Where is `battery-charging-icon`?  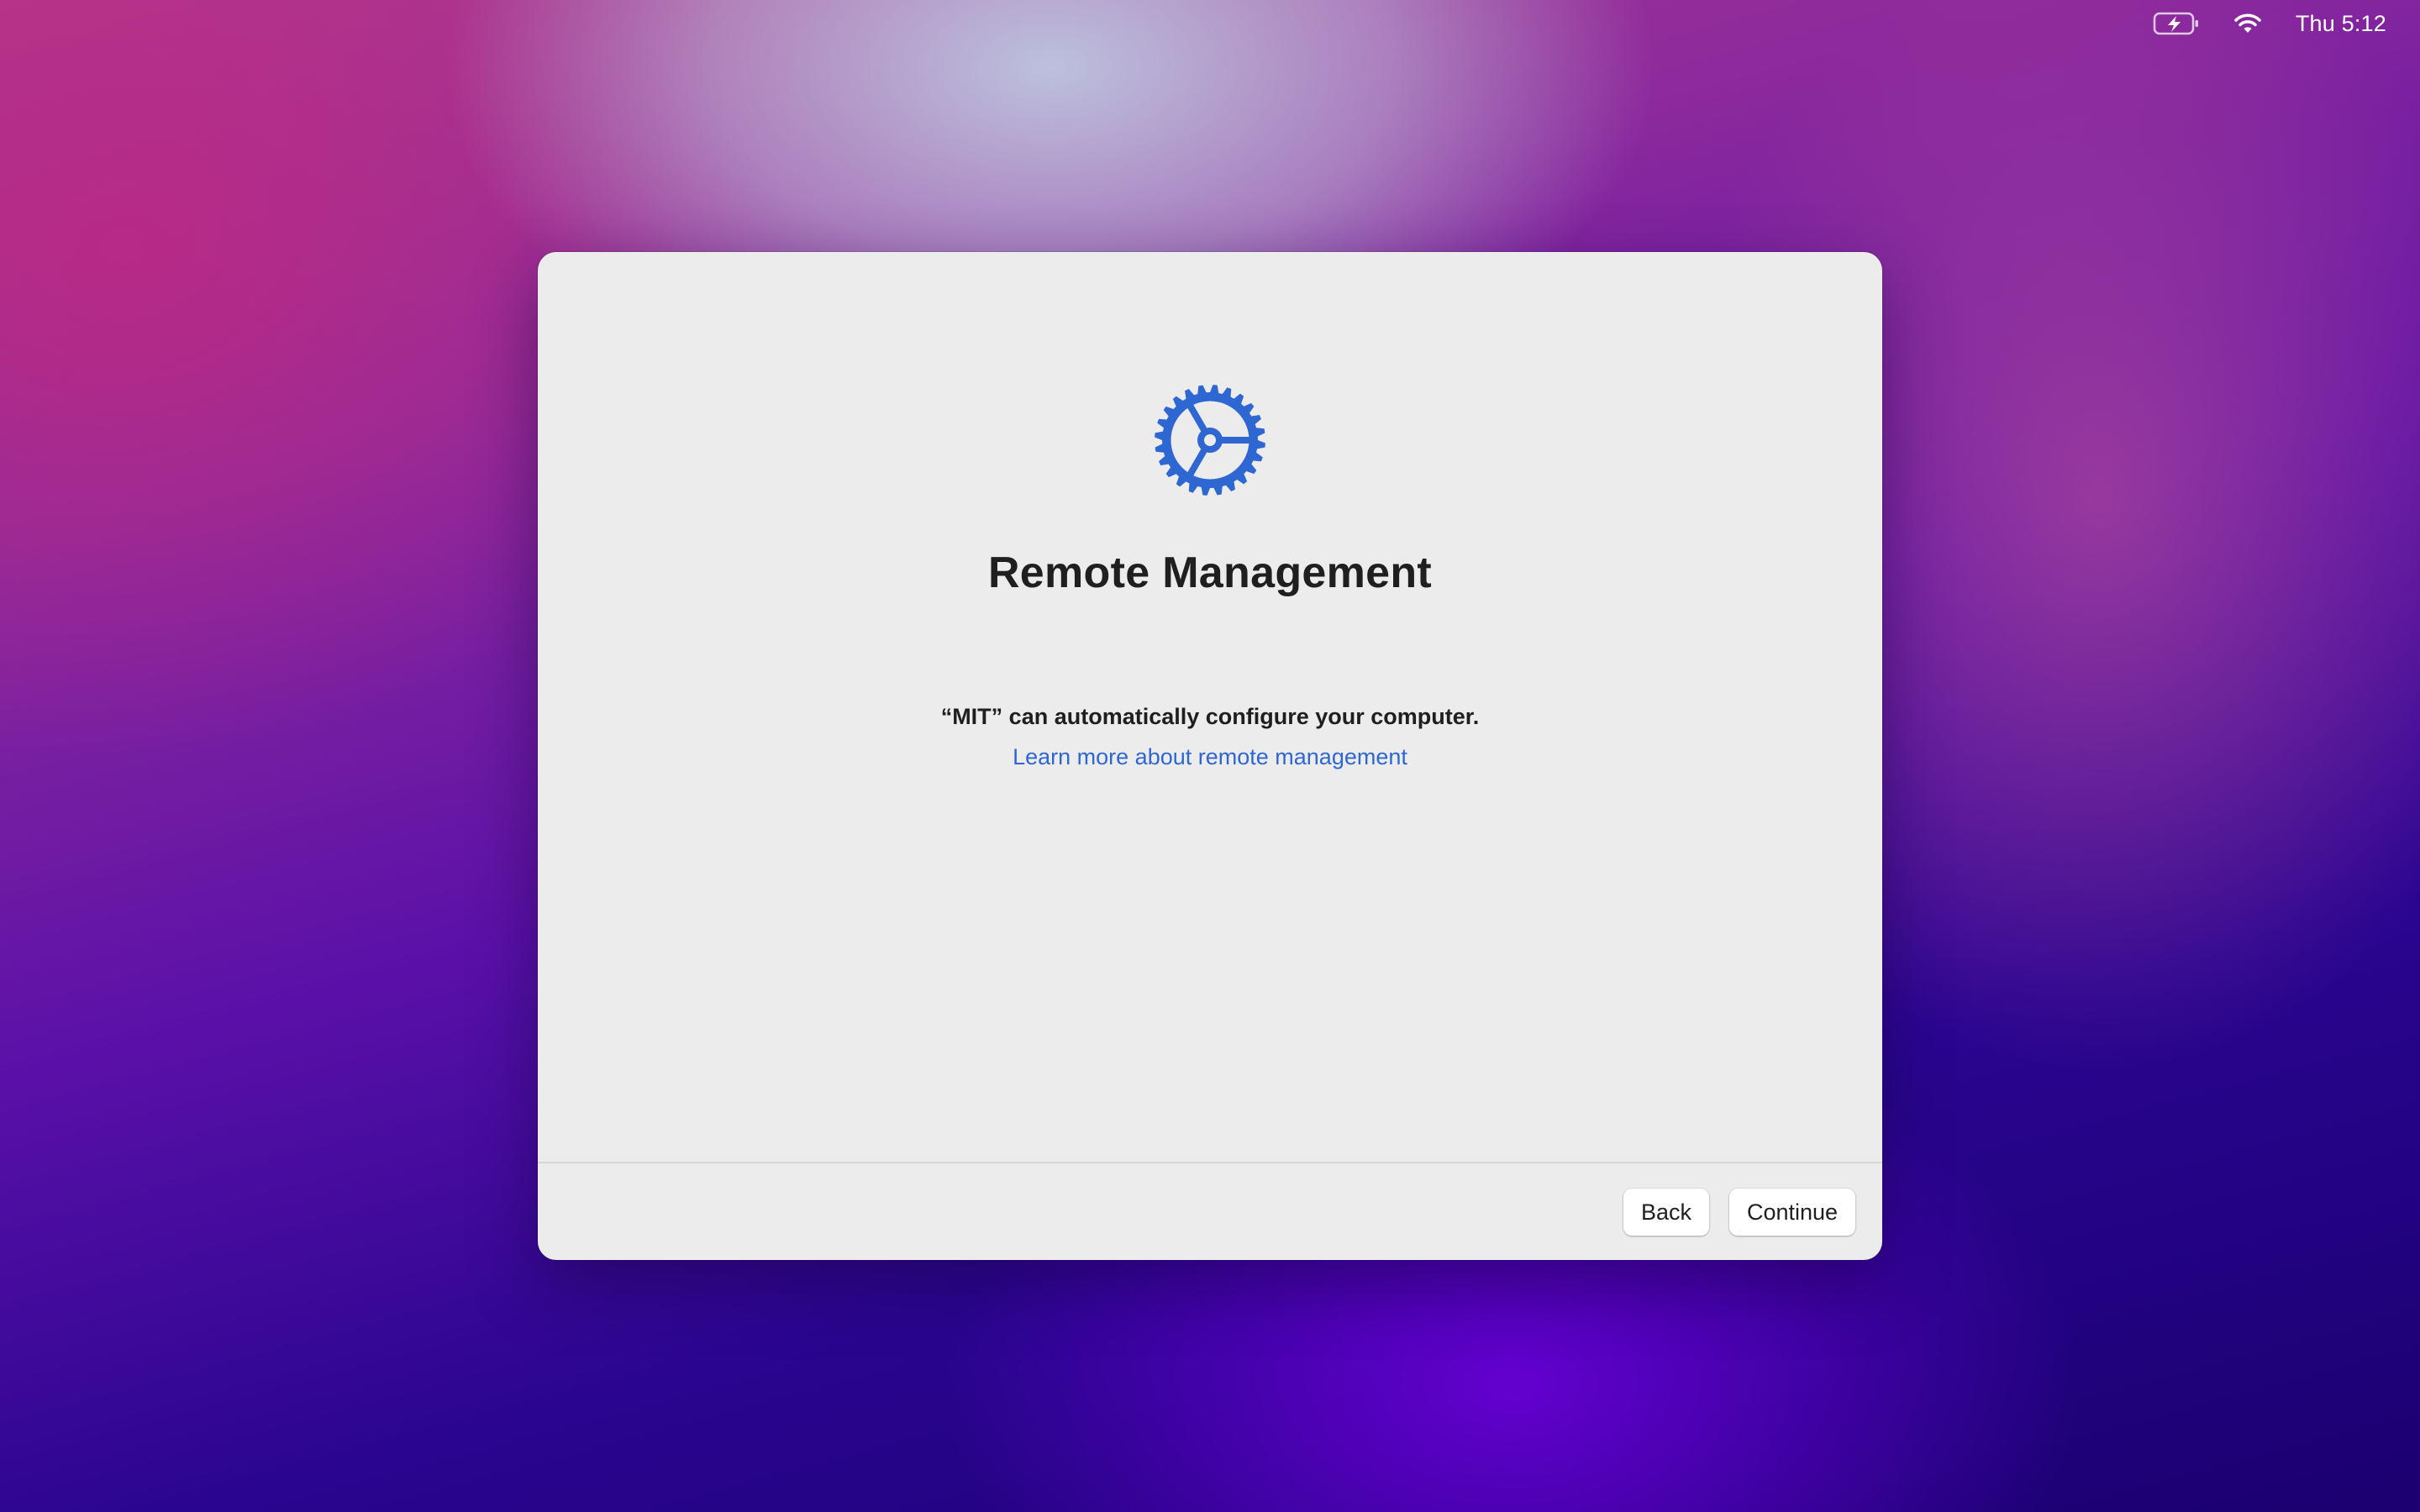
battery-charging-icon is located at coordinates (2176, 23).